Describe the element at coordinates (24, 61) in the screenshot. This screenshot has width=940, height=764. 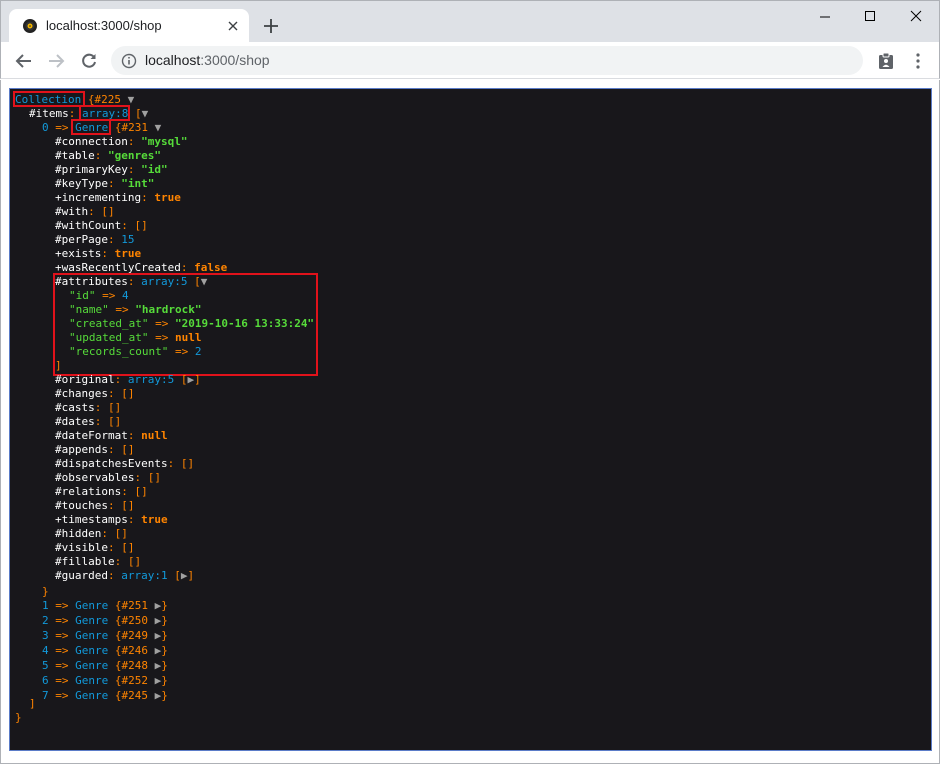
I see `back-arrow-icon` at that location.